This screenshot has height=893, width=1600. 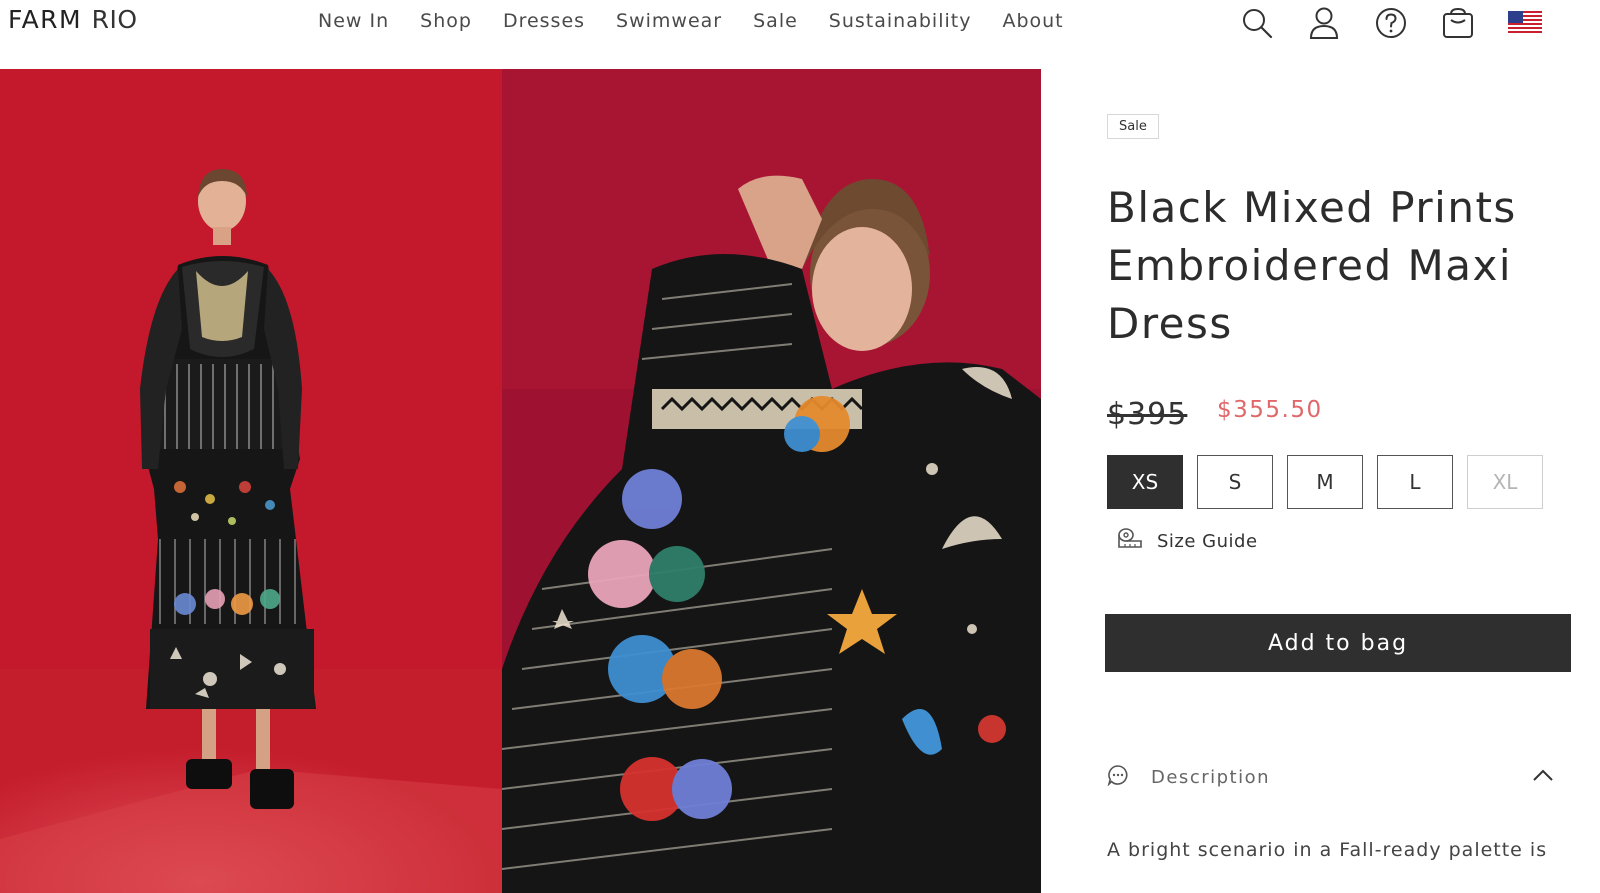 I want to click on sale-badge: Sale, so click(x=1133, y=126).